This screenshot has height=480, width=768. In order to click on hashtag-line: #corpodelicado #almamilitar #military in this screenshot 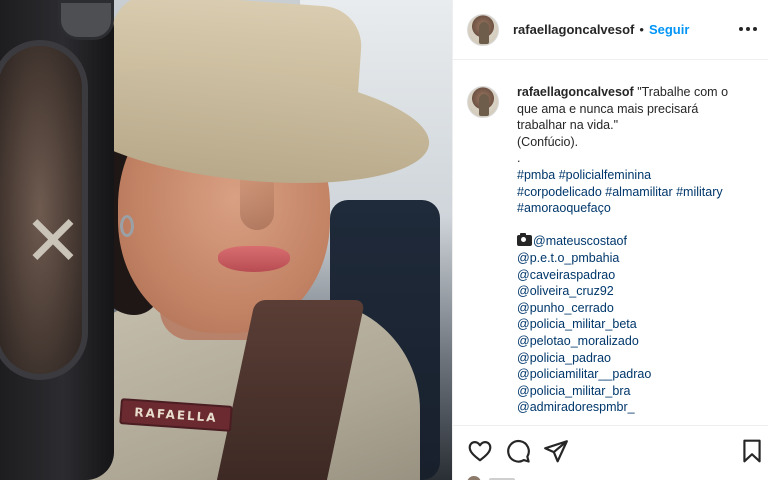, I will do `click(634, 192)`.